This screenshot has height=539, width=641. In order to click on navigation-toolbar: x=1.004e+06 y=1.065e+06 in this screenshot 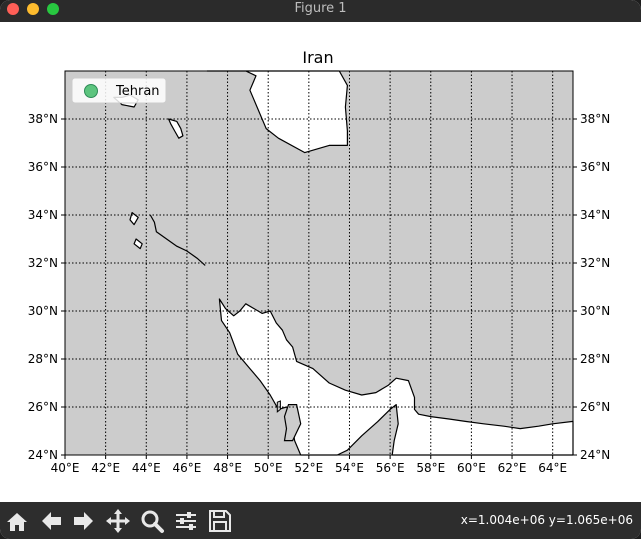, I will do `click(320, 520)`.